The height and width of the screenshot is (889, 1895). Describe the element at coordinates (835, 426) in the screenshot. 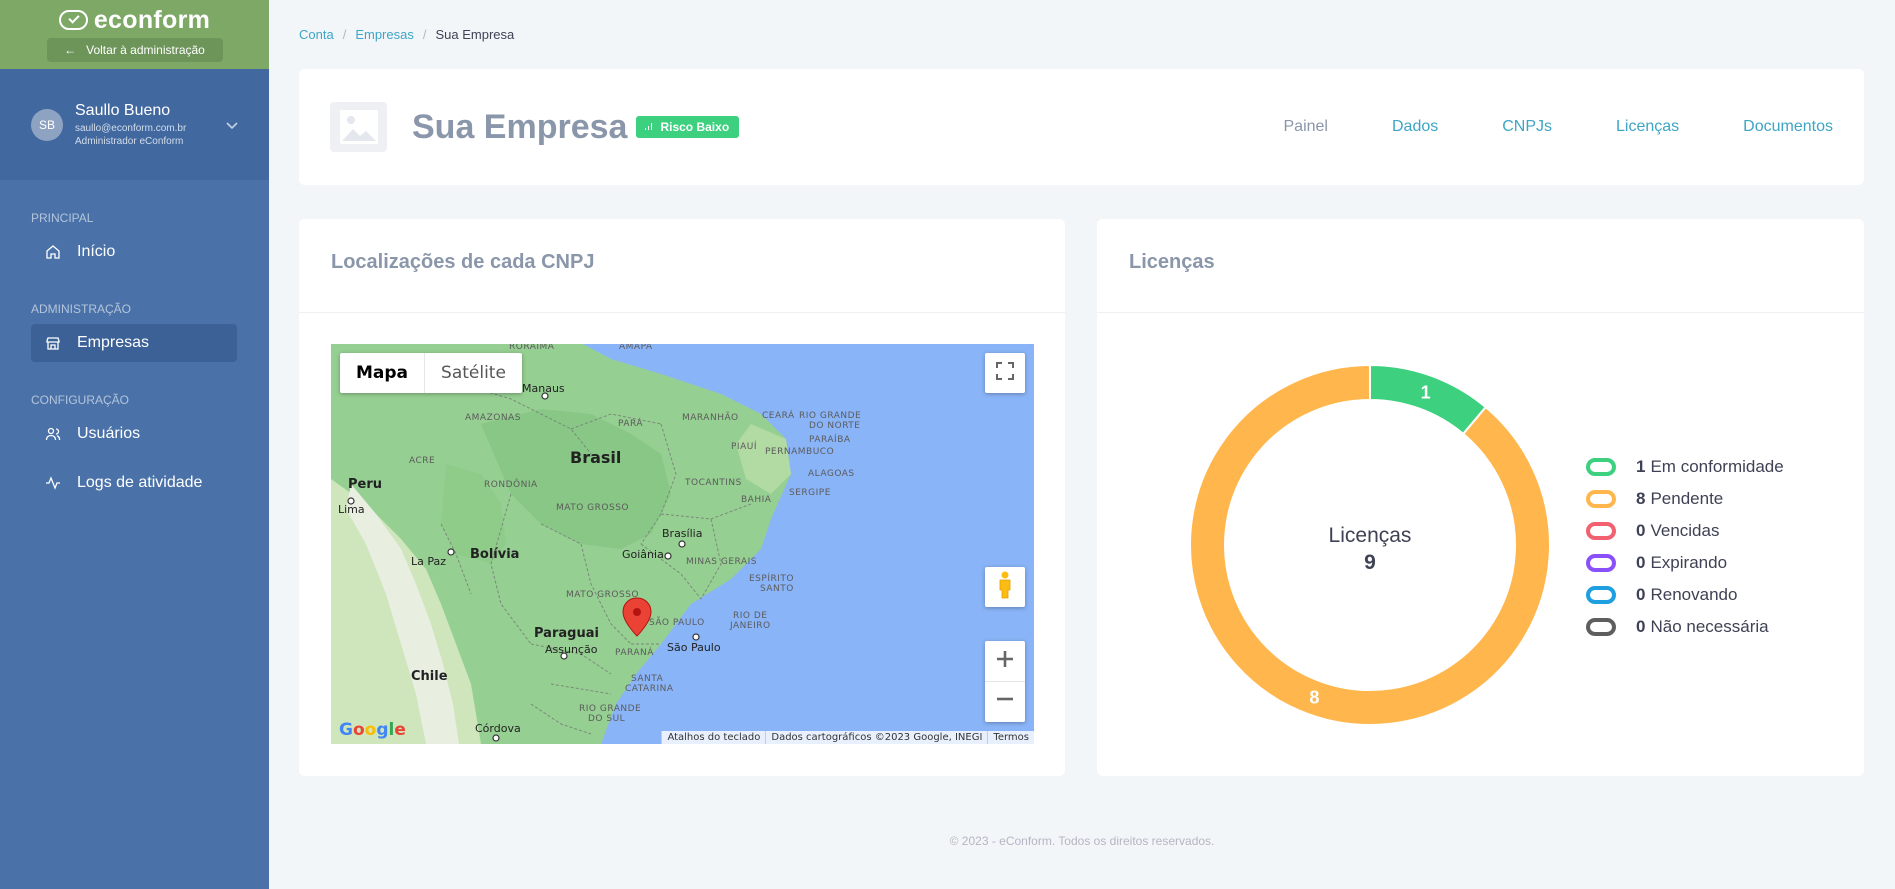

I see `map-label: DO NORTE` at that location.